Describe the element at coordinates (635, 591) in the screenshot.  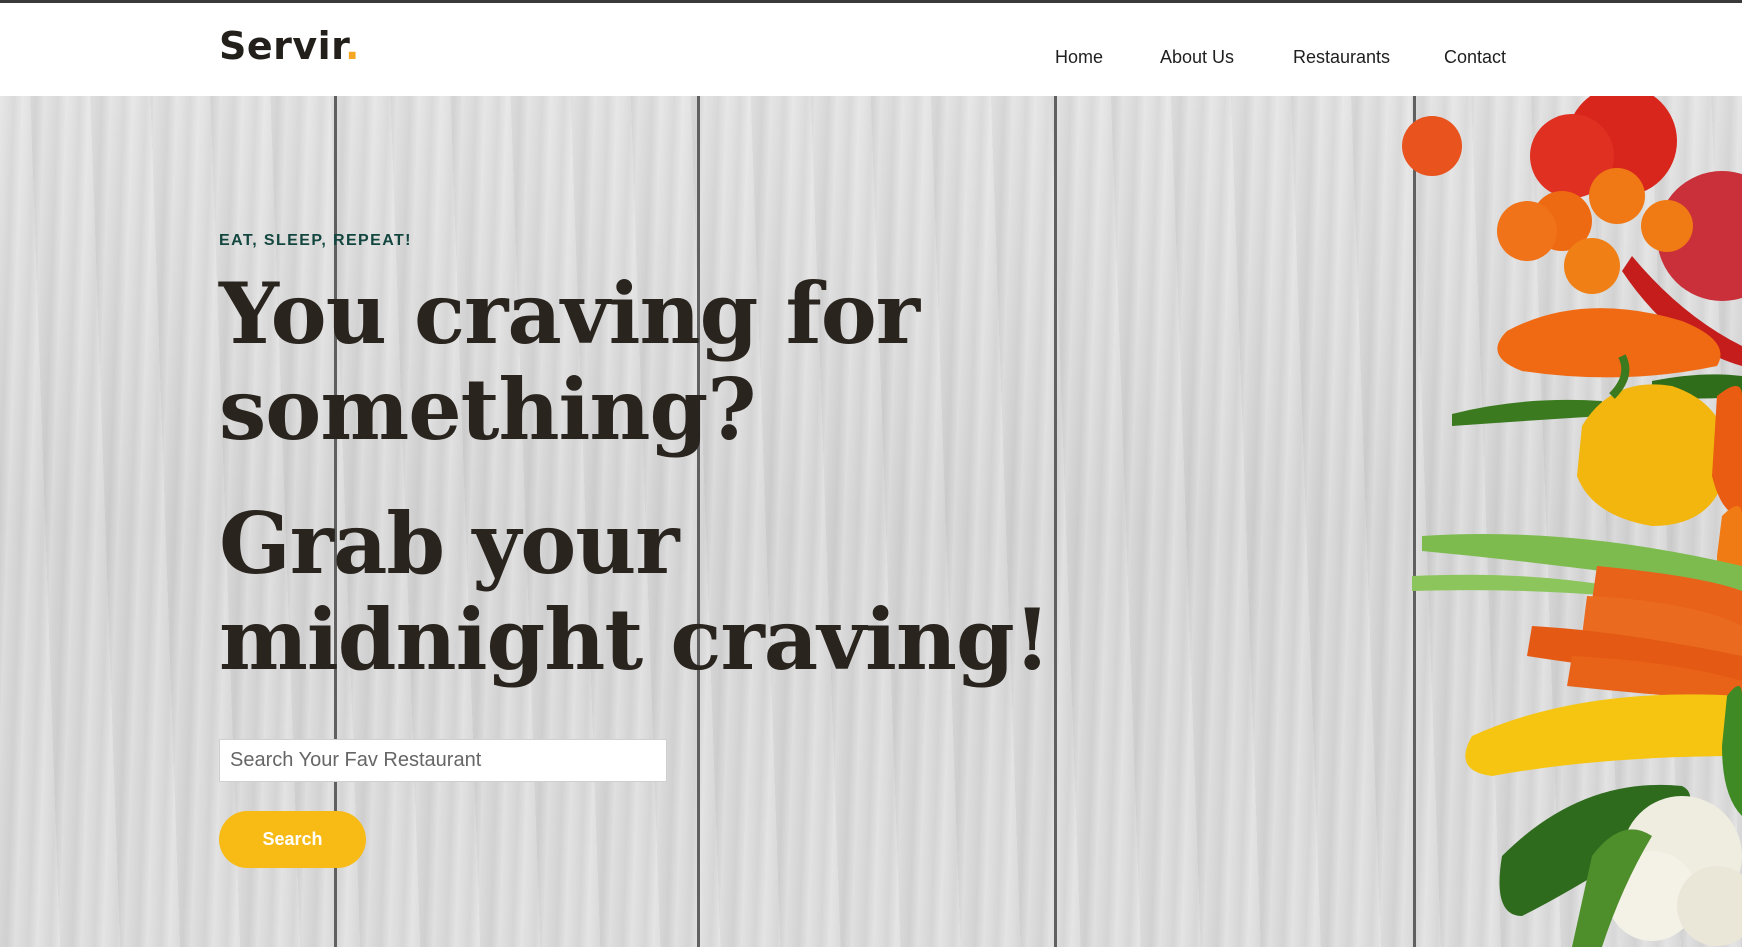
I see `hero-headline-secondary: Grab your midnight craving!` at that location.